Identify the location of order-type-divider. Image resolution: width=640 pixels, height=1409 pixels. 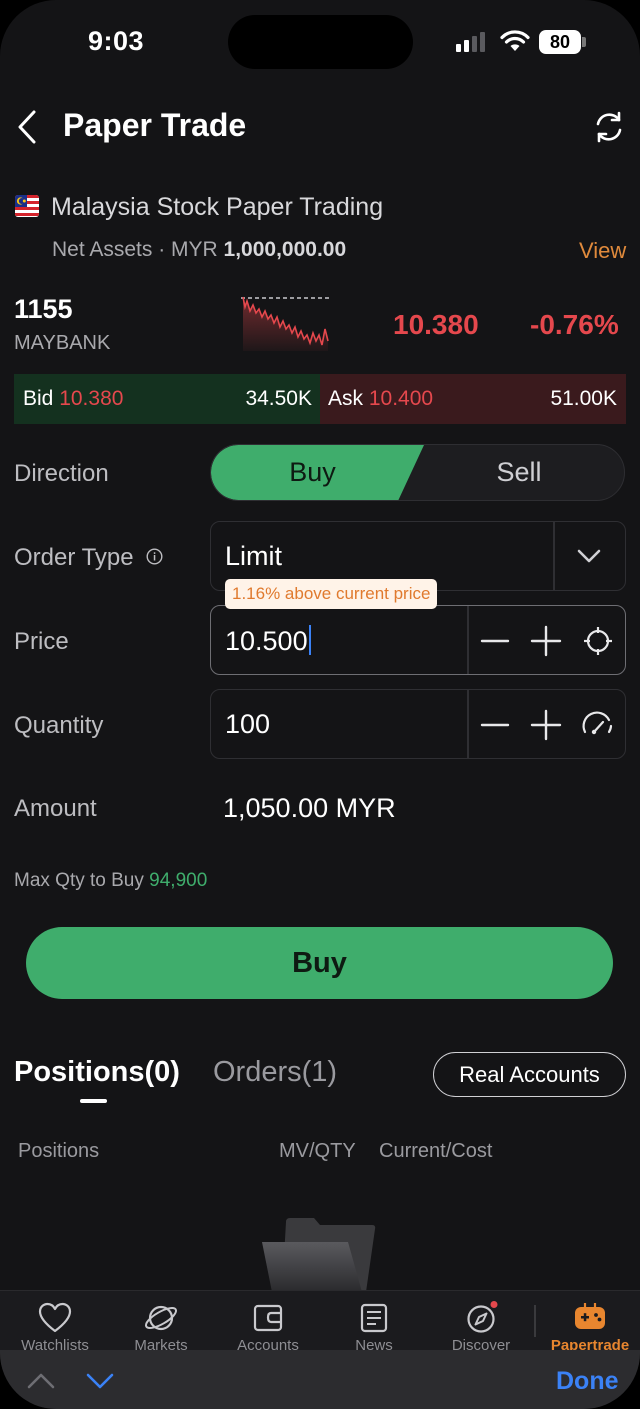
(554, 556).